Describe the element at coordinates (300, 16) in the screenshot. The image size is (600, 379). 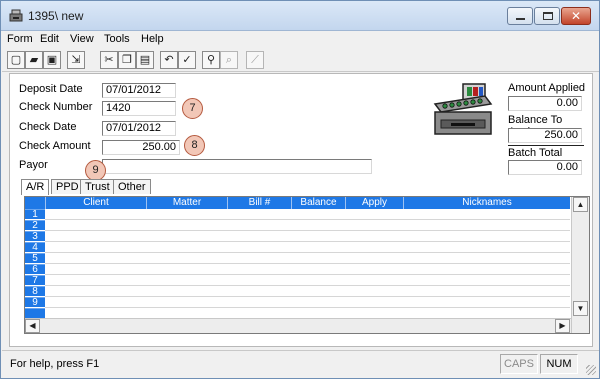
I see `title-bar: 1395\ new ✕` at that location.